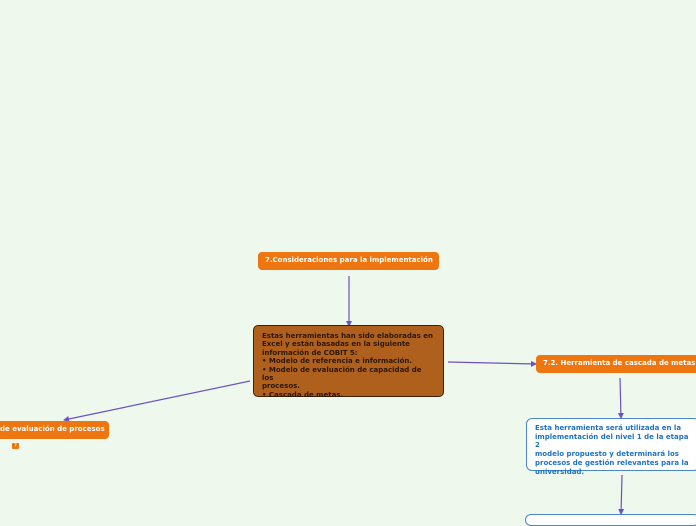  Describe the element at coordinates (620, 398) in the screenshot. I see `connector-right-to-note` at that location.